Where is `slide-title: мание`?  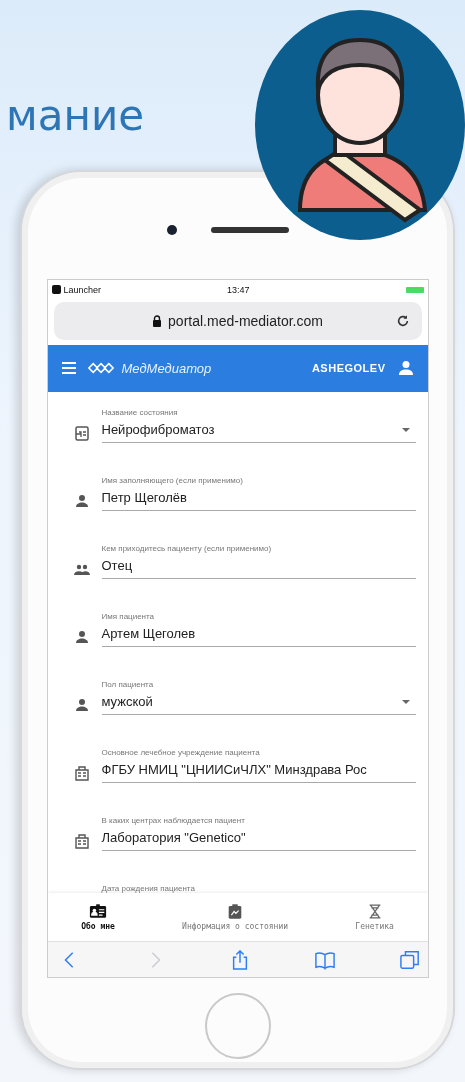 slide-title: мание is located at coordinates (75, 115).